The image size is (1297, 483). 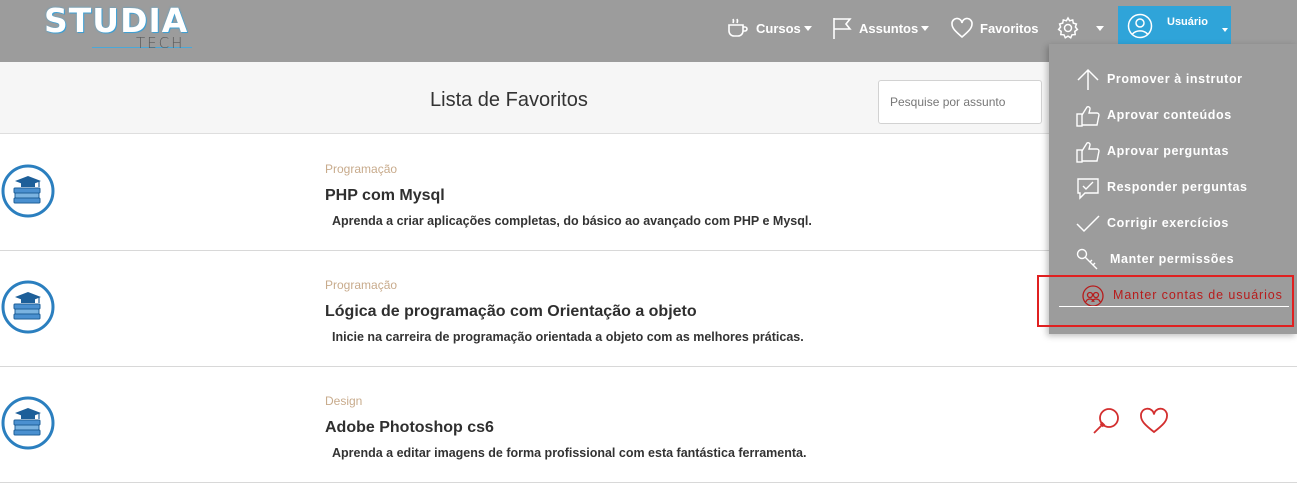 What do you see at coordinates (1177, 187) in the screenshot?
I see `menu-item-label: Responder perguntas` at bounding box center [1177, 187].